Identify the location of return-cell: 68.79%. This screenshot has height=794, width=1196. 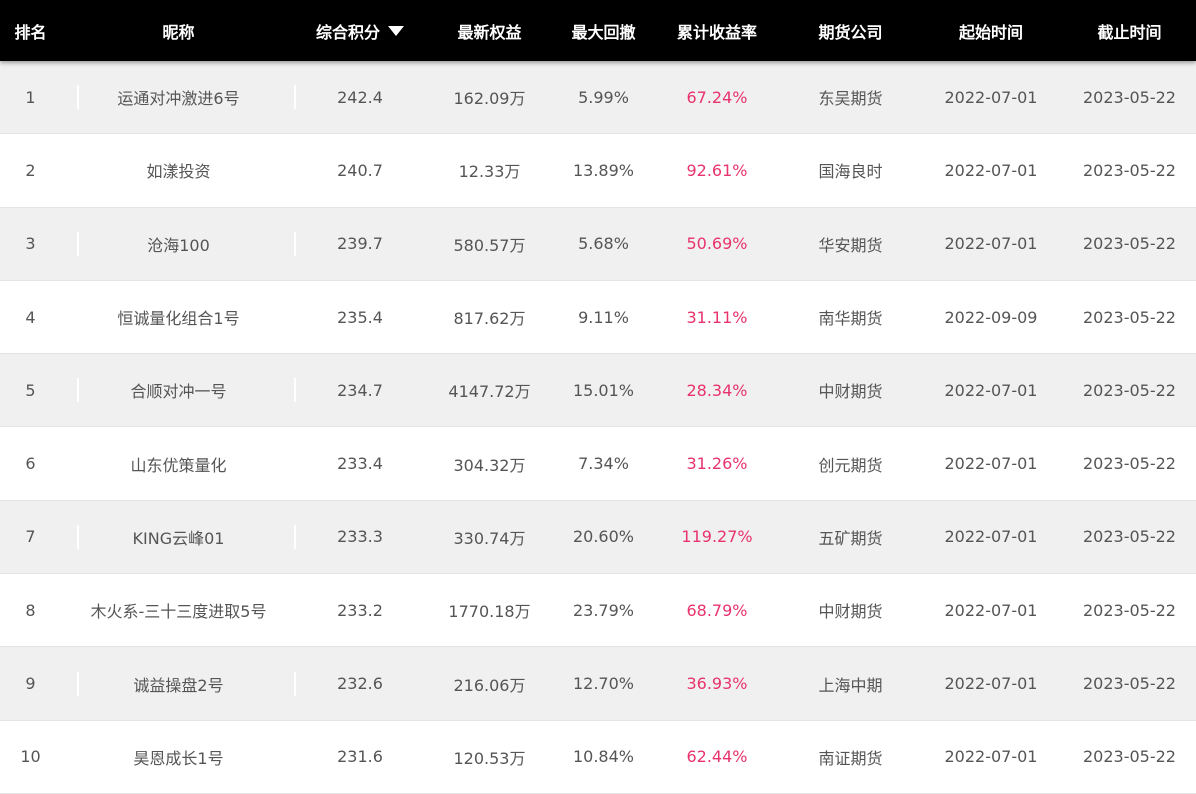
(717, 610).